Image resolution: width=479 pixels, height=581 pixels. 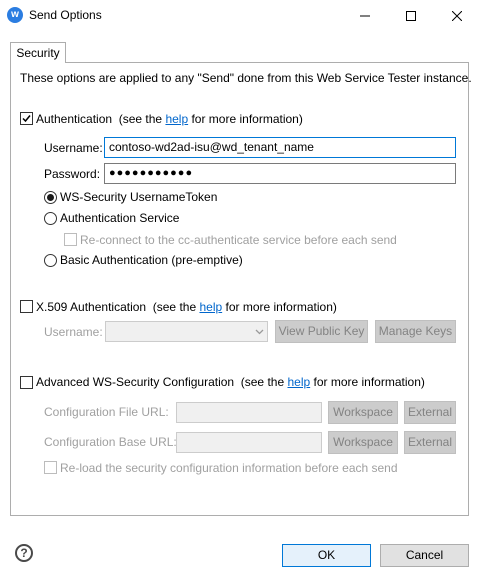 I want to click on advanced-ws-security-checkbox, so click(x=26, y=382).